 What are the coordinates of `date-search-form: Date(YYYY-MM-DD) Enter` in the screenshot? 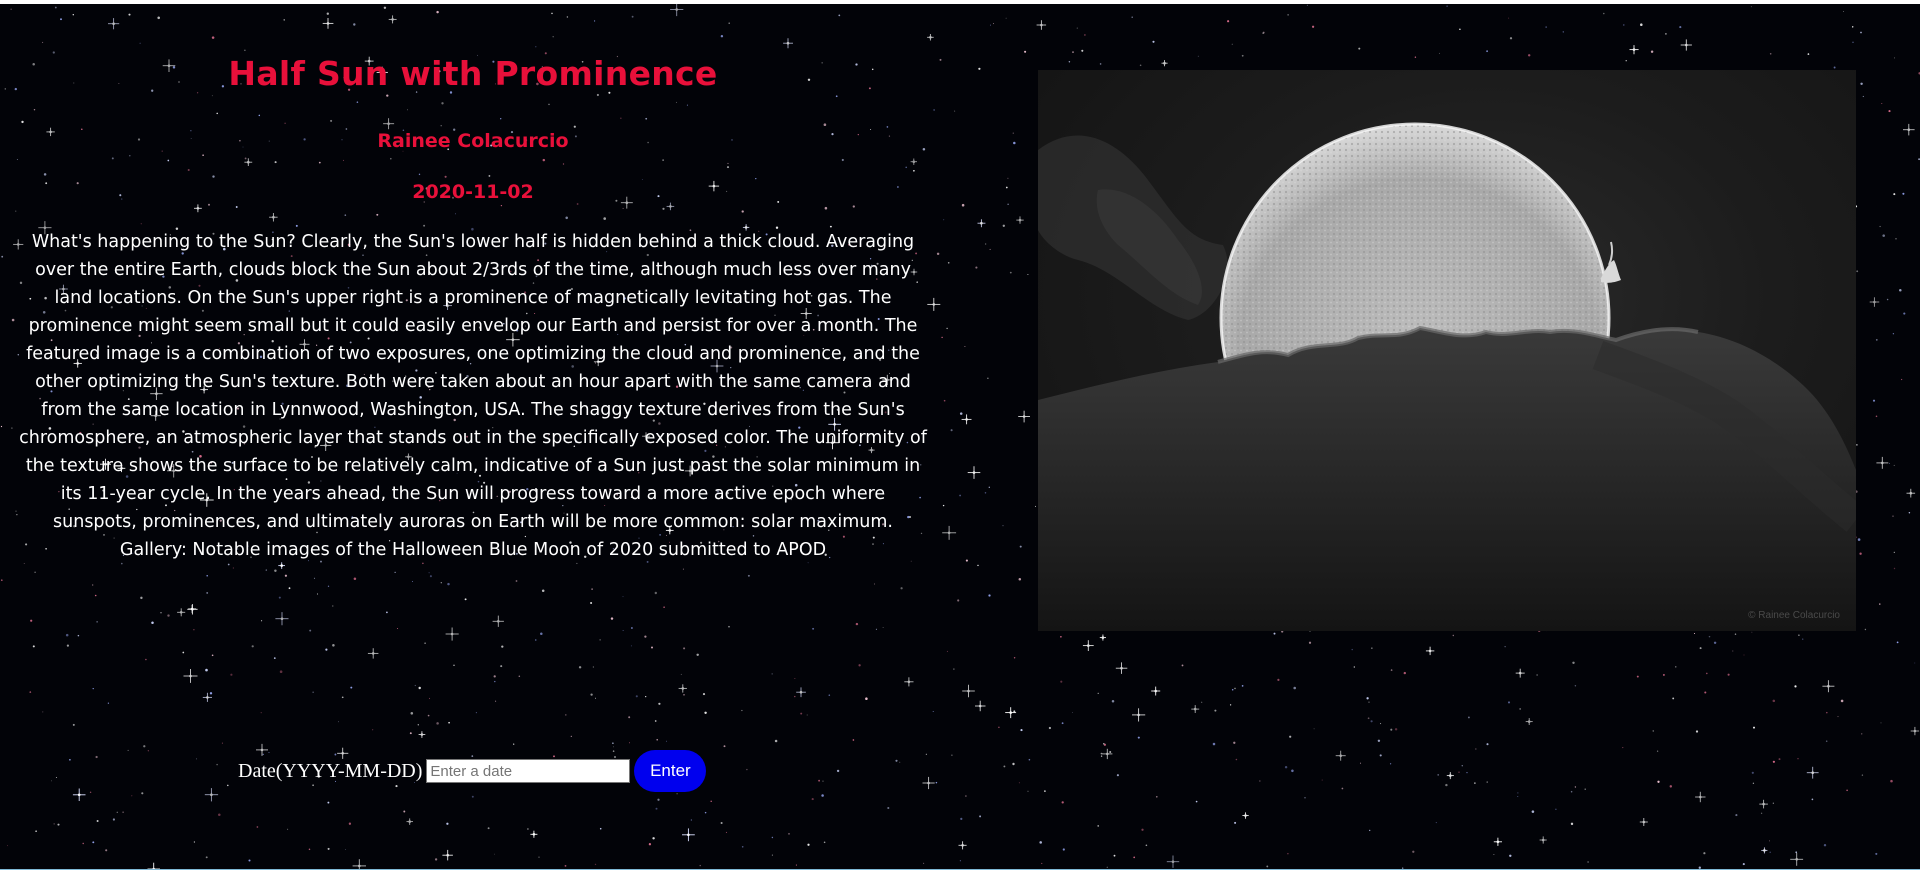 It's located at (472, 771).